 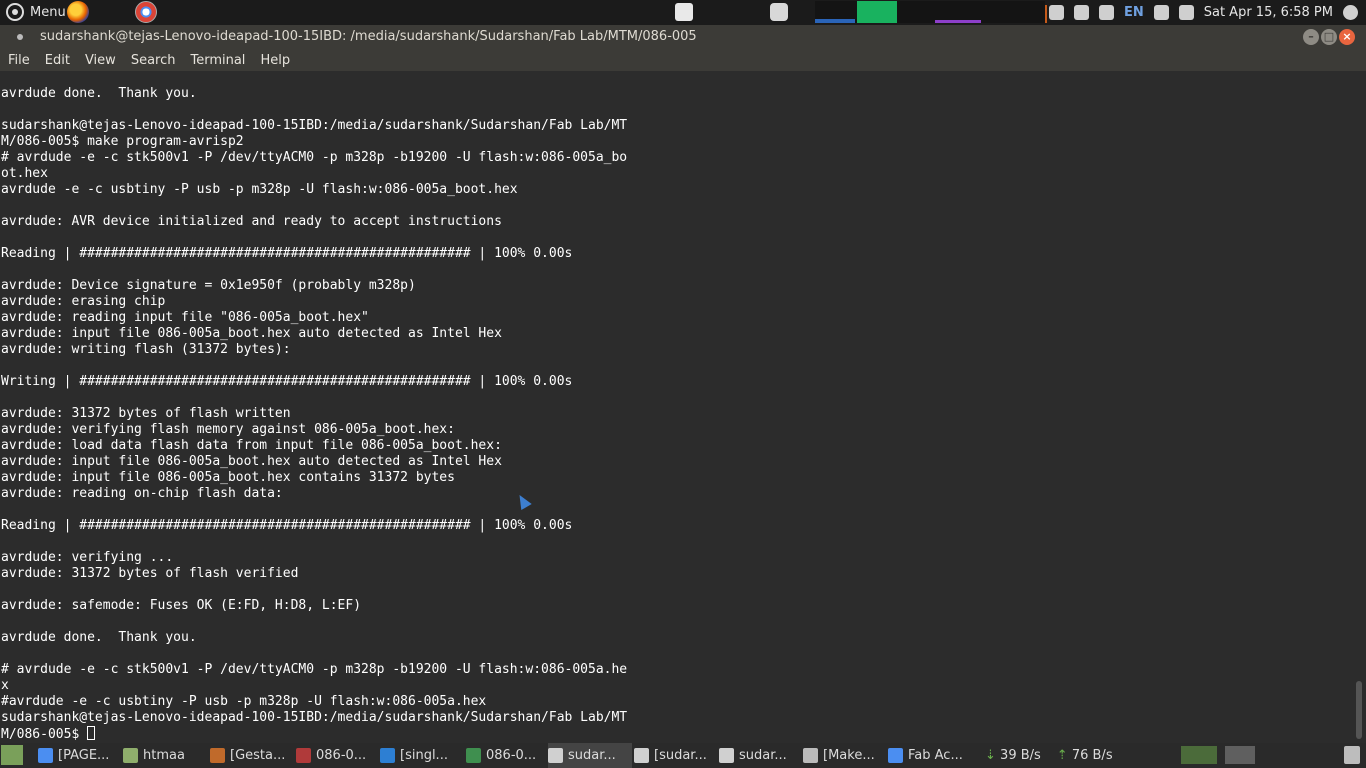 What do you see at coordinates (20, 37) in the screenshot?
I see `window-menu-icon` at bounding box center [20, 37].